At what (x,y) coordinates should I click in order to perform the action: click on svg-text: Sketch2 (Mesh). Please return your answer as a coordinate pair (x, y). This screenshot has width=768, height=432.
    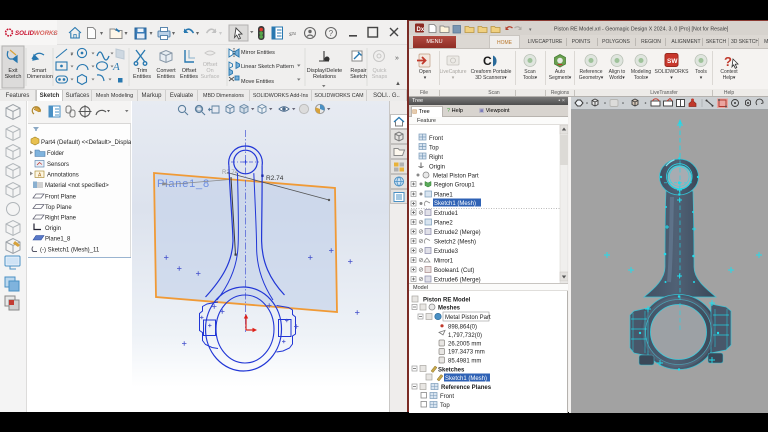
    Looking at the image, I should click on (455, 243).